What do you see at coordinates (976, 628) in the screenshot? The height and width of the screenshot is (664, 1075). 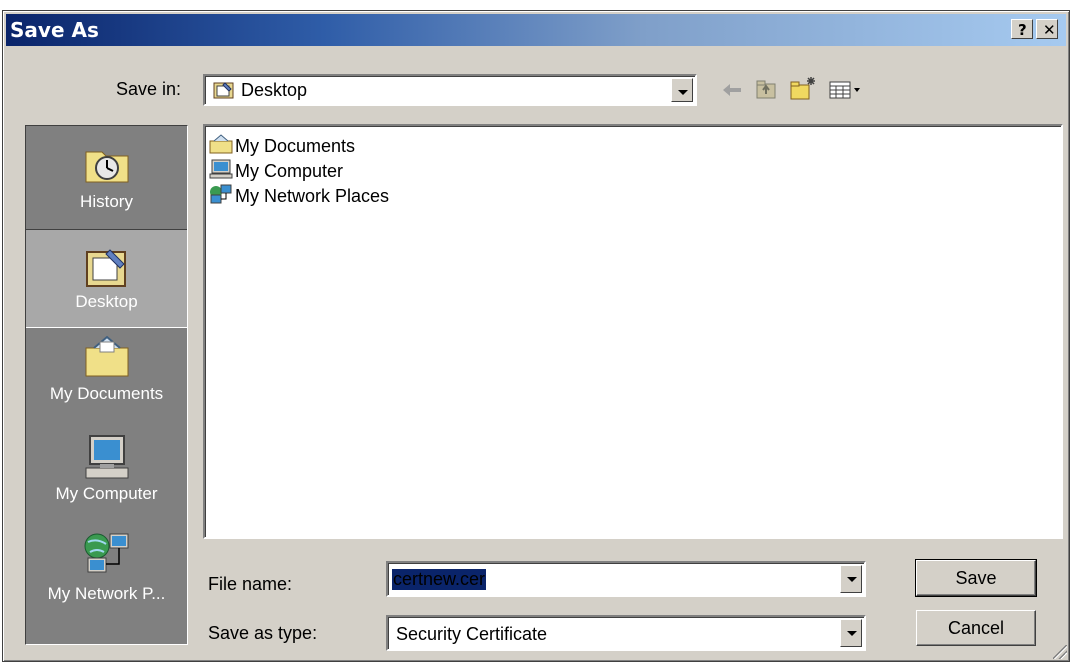 I see `cancel-button: Cancel` at bounding box center [976, 628].